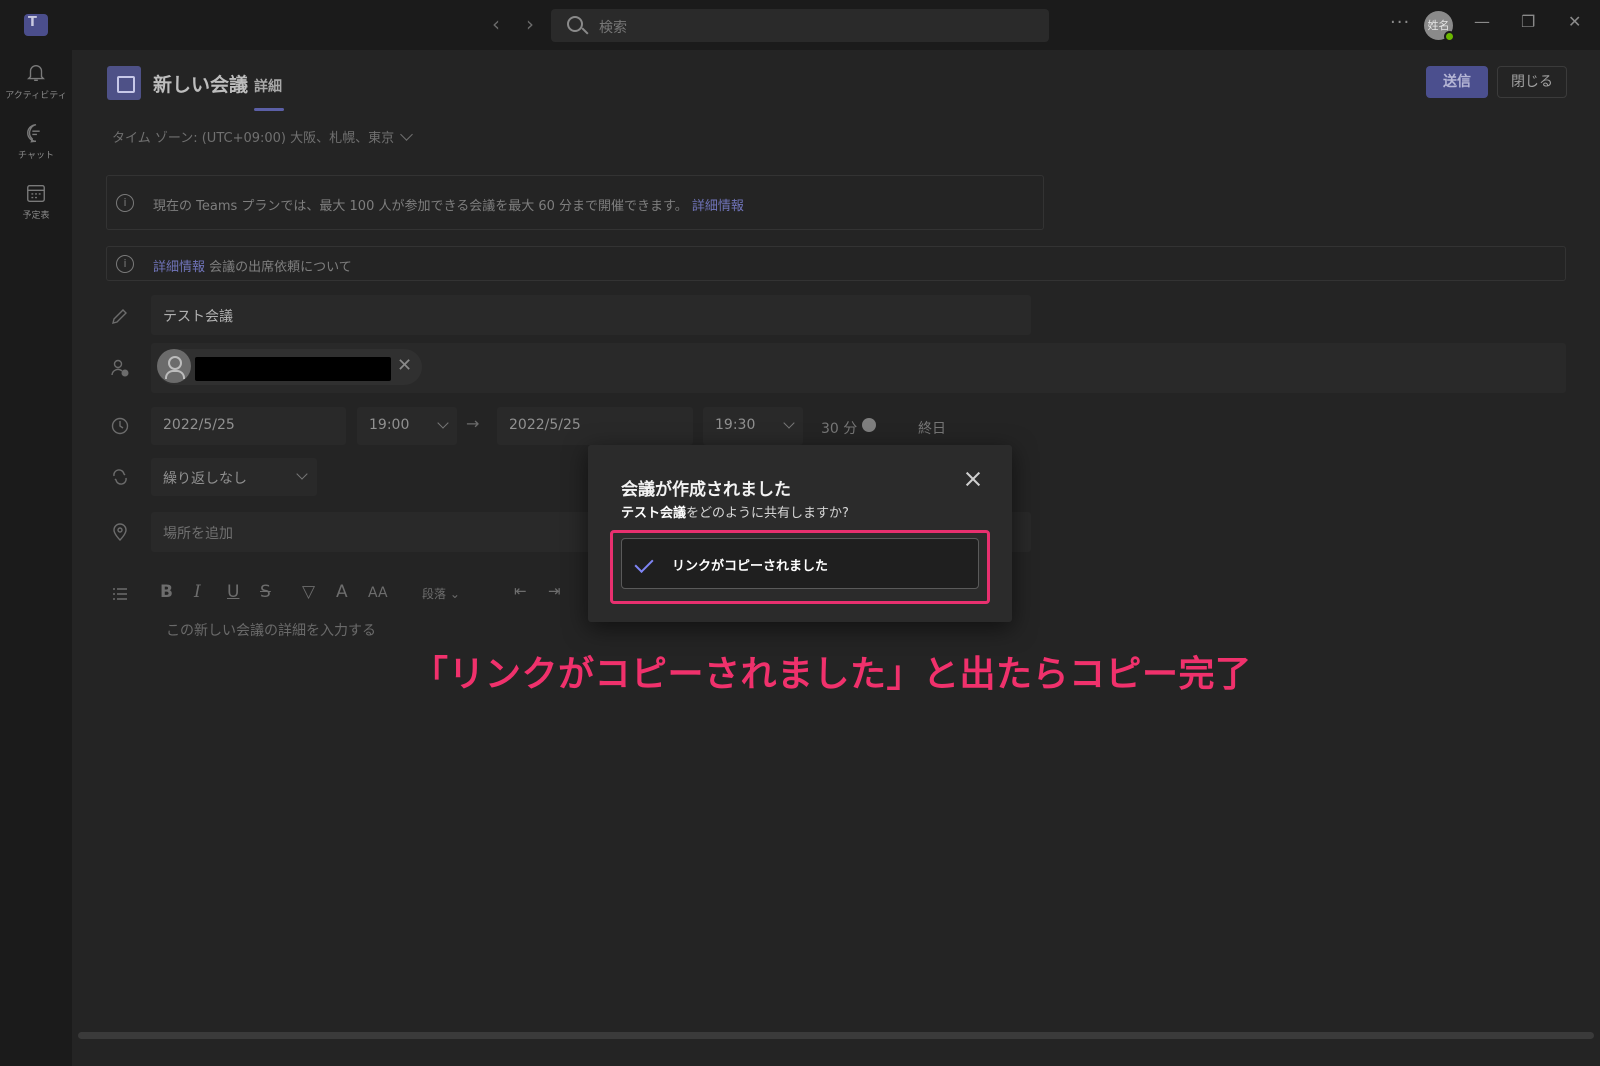 Image resolution: width=1600 pixels, height=1066 pixels. I want to click on bold-button: B, so click(166, 592).